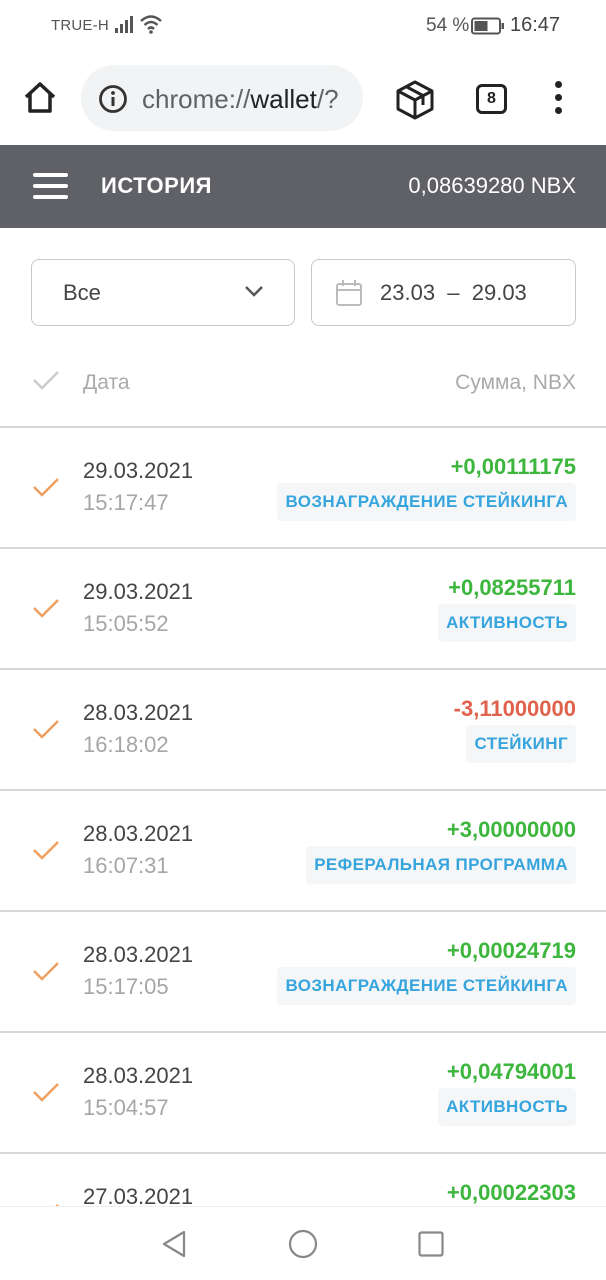 This screenshot has height=1280, width=606. Describe the element at coordinates (113, 99) in the screenshot. I see `info-icon` at that location.